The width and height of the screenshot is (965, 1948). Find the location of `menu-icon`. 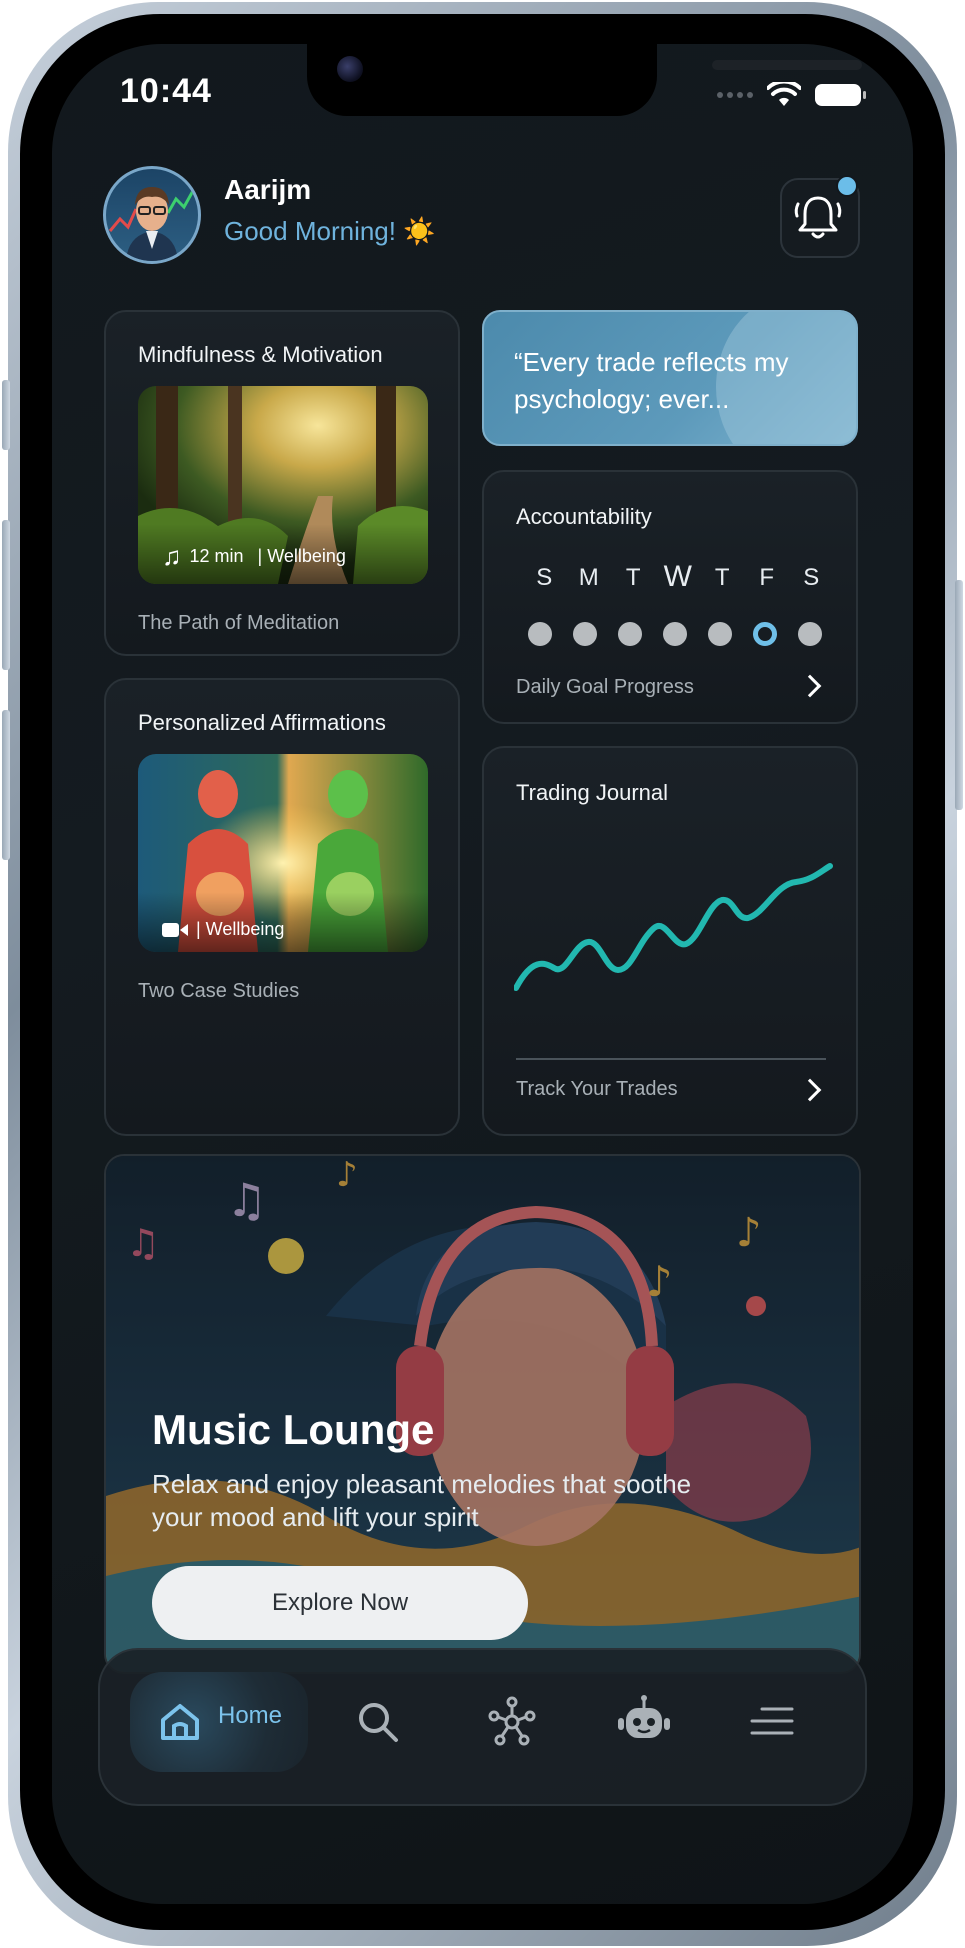

menu-icon is located at coordinates (771, 1721).